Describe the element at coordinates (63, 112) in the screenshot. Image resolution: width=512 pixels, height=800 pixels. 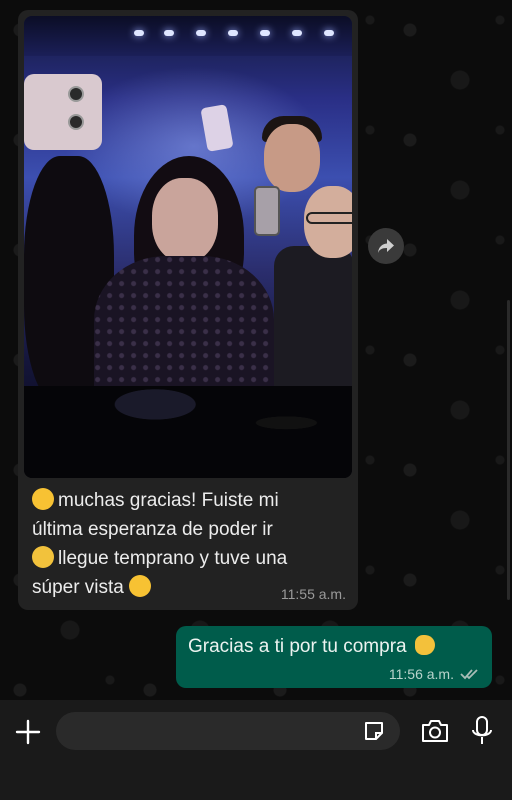
I see `raised-phone` at that location.